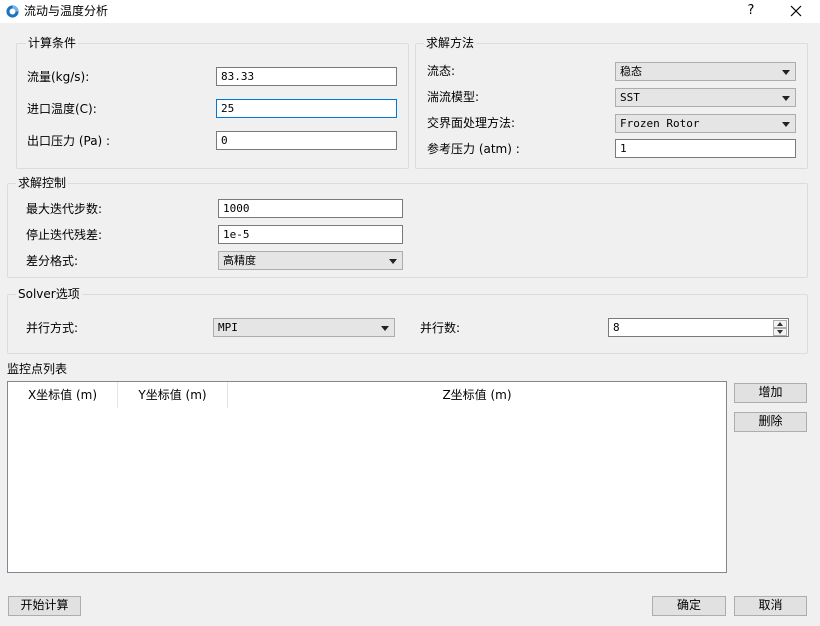 The width and height of the screenshot is (820, 626). What do you see at coordinates (780, 324) in the screenshot?
I see `spin-up-icon` at bounding box center [780, 324].